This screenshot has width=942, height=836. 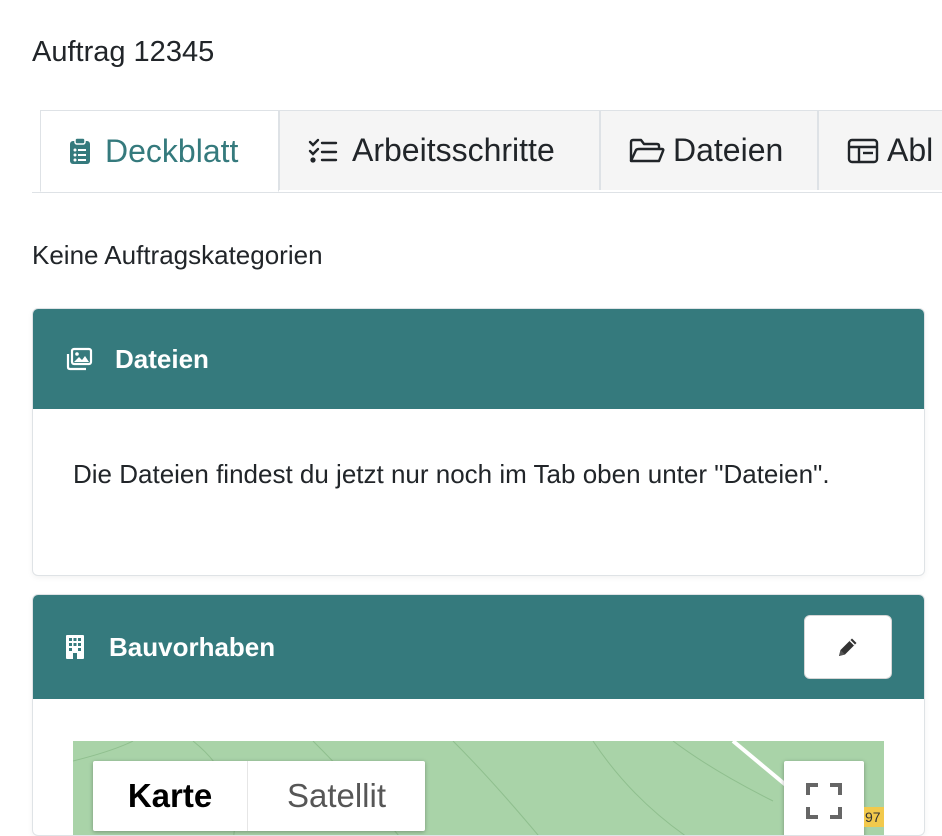 What do you see at coordinates (79, 359) in the screenshot?
I see `images-icon` at bounding box center [79, 359].